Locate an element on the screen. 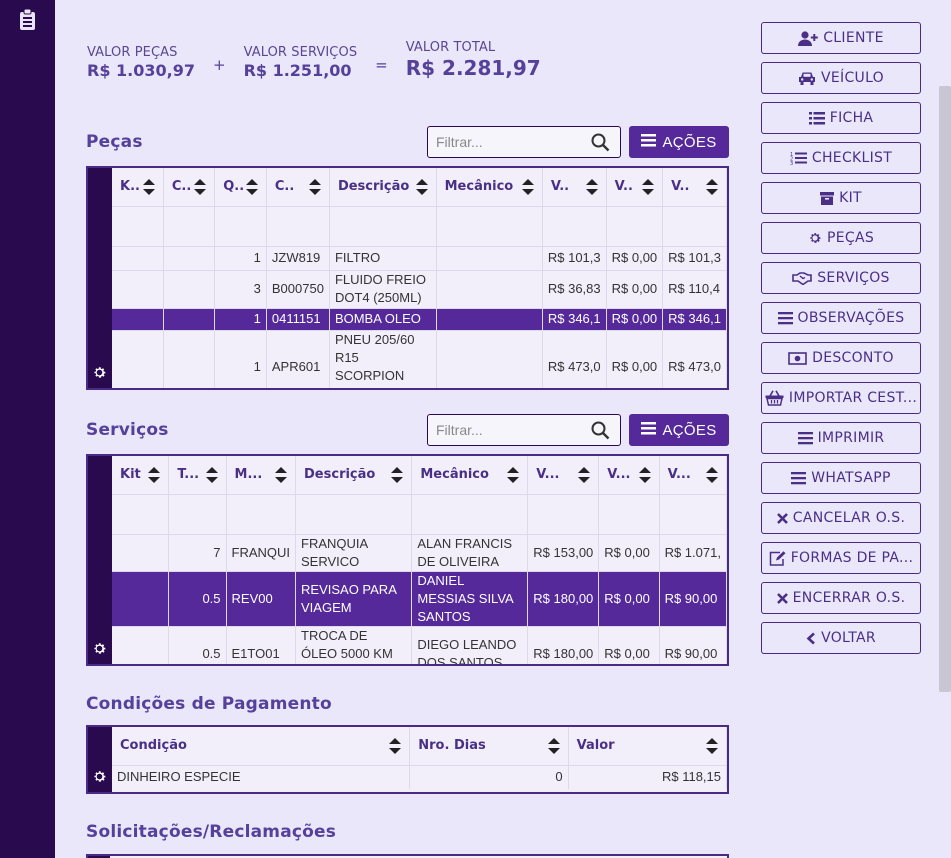 The image size is (951, 858). column-header: Nro. Dias is located at coordinates (489, 746).